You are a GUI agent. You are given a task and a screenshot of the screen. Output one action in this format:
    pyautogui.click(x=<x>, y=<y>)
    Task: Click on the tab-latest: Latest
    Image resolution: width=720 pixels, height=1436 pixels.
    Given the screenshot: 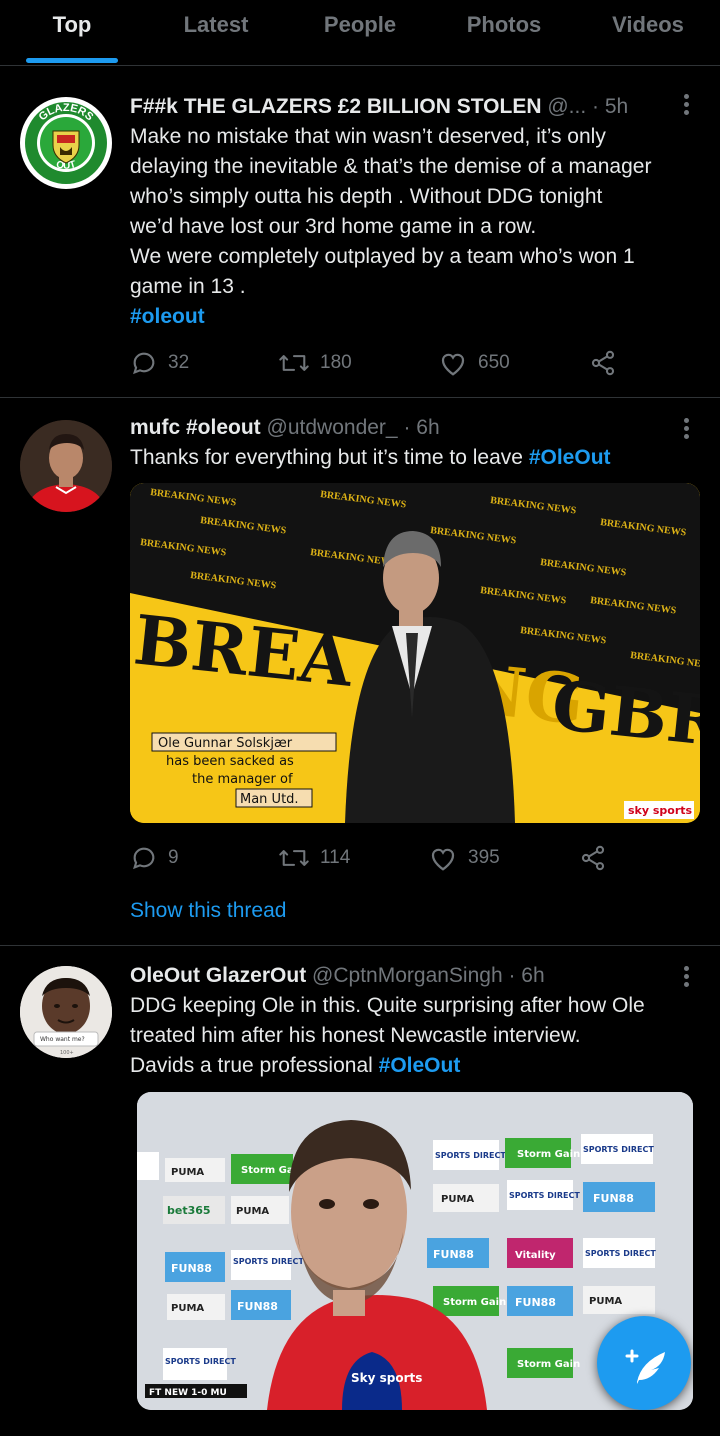 What is the action you would take?
    pyautogui.click(x=216, y=32)
    